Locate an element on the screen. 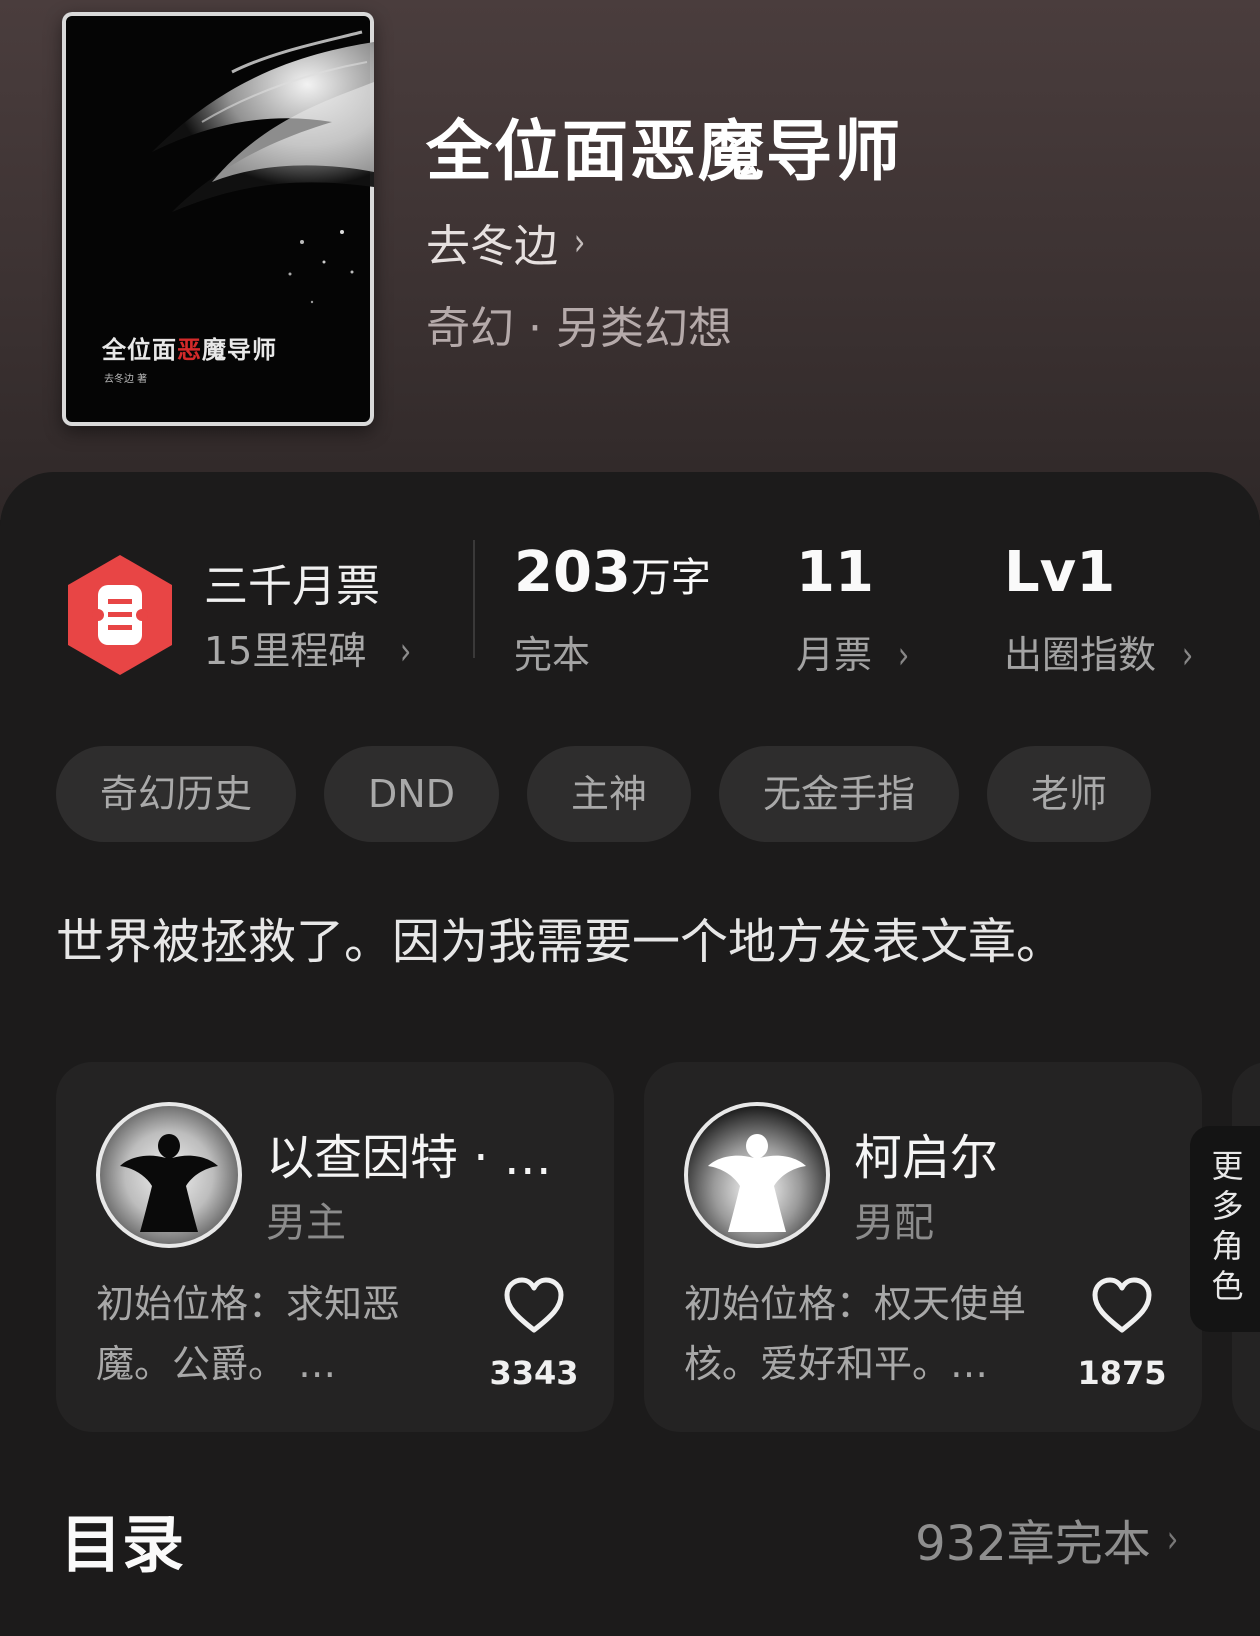  toc-chapter-count: 932章完本 is located at coordinates (1033, 1544).